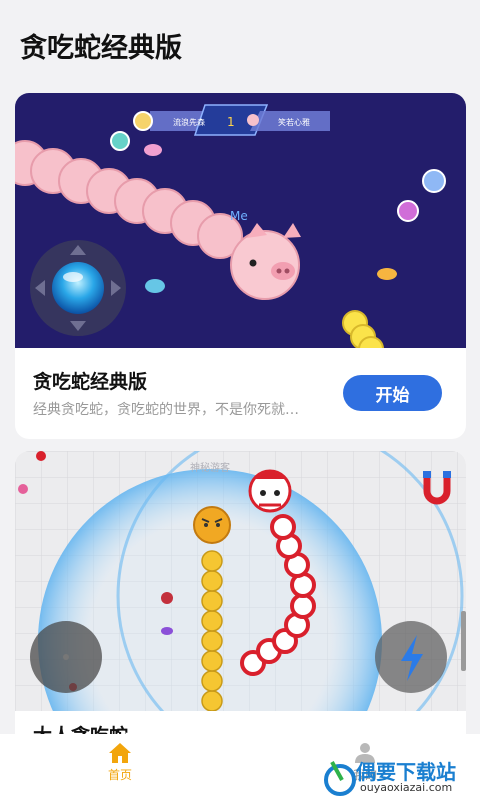  What do you see at coordinates (239, 216) in the screenshot?
I see `player-label: Me` at bounding box center [239, 216].